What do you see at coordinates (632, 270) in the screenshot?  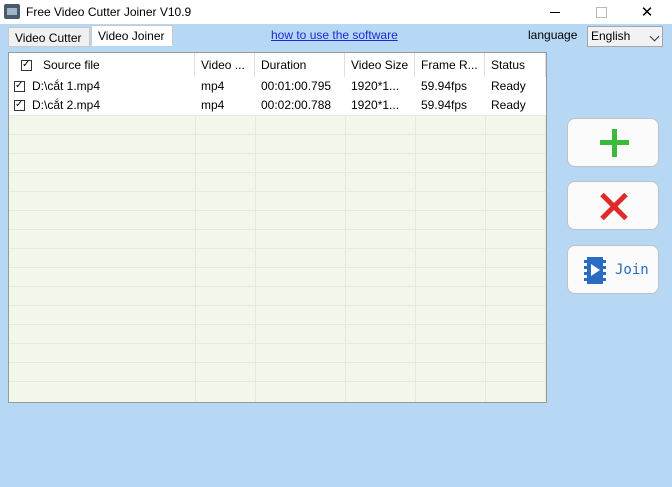 I see `join-button-label: Join` at bounding box center [632, 270].